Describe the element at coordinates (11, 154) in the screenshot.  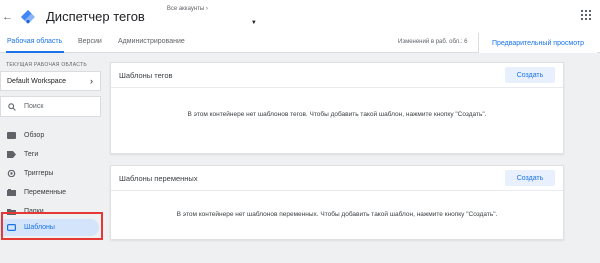
I see `tag-icon` at that location.